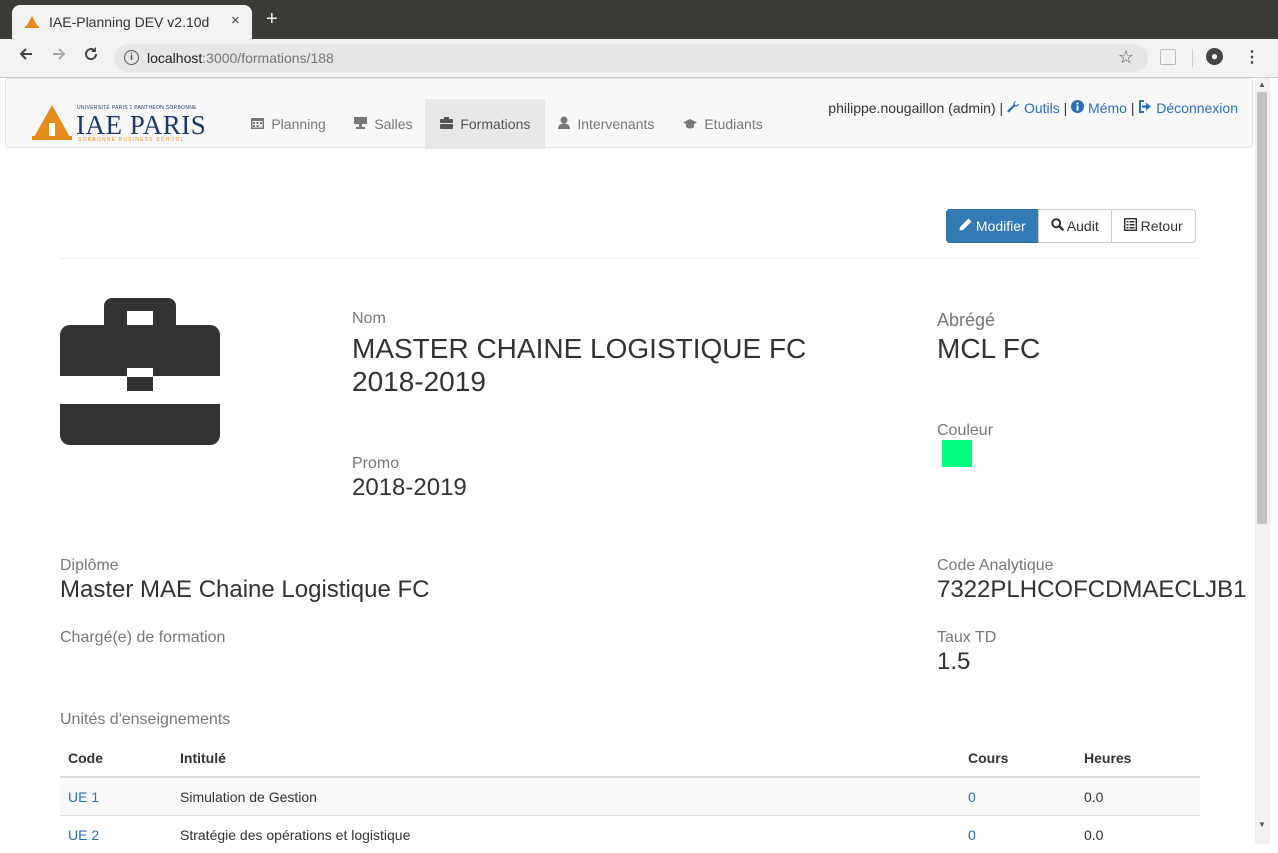 The image size is (1278, 853). What do you see at coordinates (565, 125) in the screenshot?
I see `user-icon` at bounding box center [565, 125].